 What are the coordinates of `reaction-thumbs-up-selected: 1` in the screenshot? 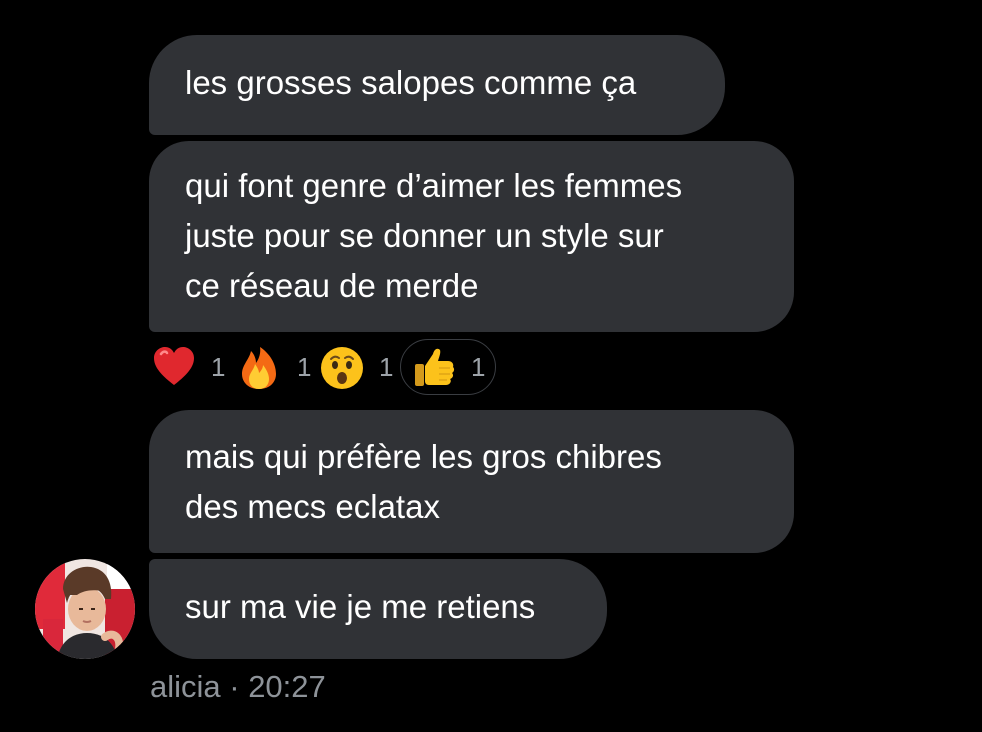 It's located at (448, 367).